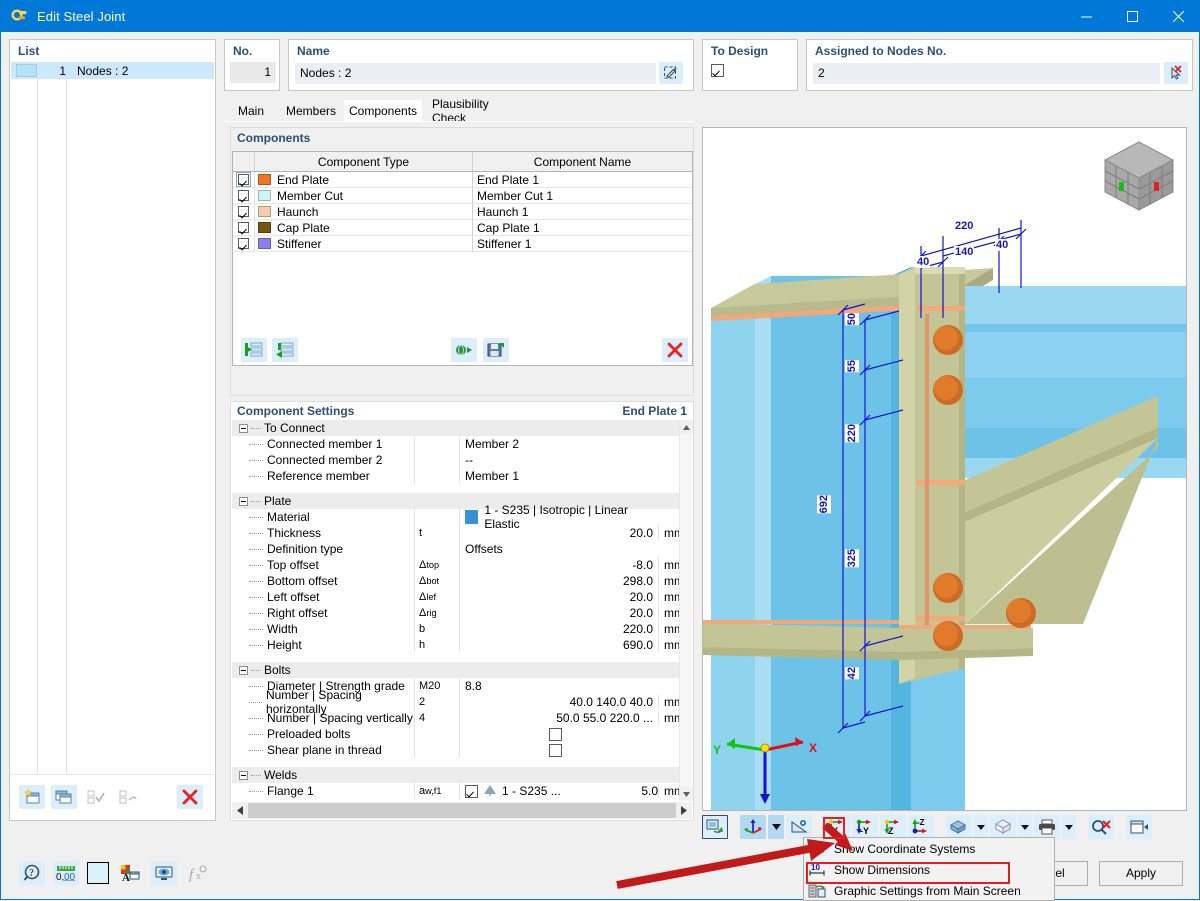  Describe the element at coordinates (251, 111) in the screenshot. I see `tab-main: Main` at that location.